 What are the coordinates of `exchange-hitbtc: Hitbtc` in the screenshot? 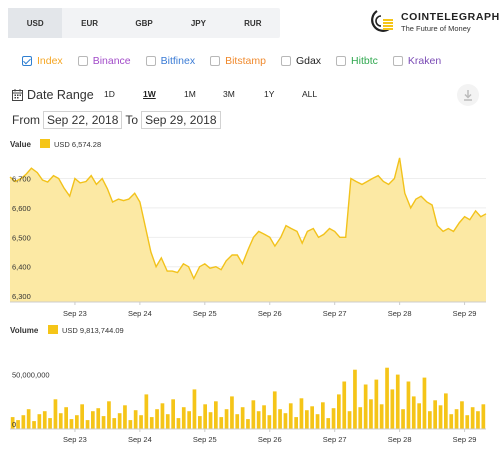 It's located at (357, 61).